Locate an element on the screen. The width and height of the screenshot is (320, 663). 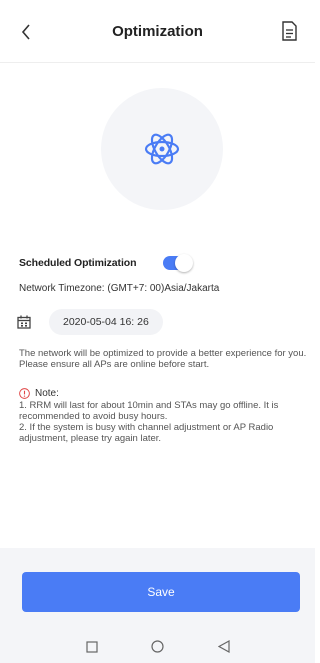
home-button is located at coordinates (158, 647).